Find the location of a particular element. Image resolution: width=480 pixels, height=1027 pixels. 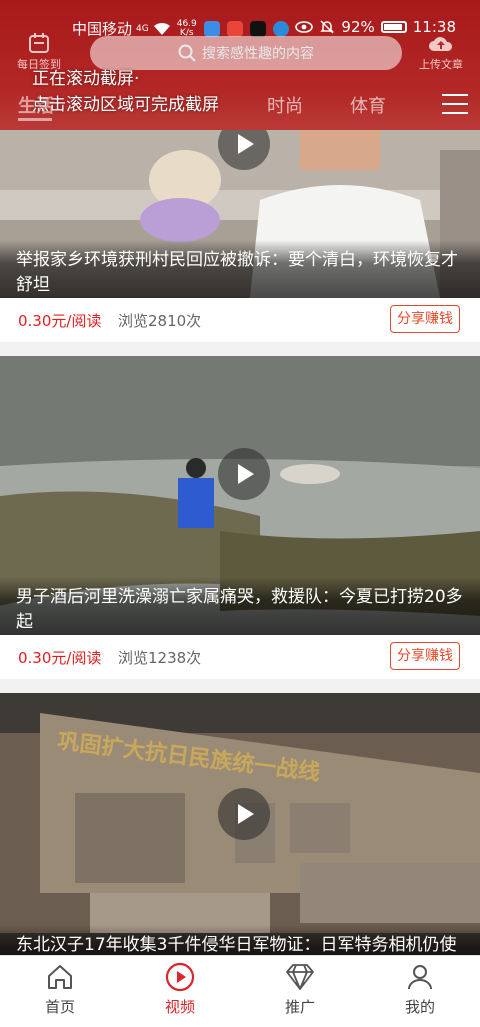

user-icon is located at coordinates (420, 977).